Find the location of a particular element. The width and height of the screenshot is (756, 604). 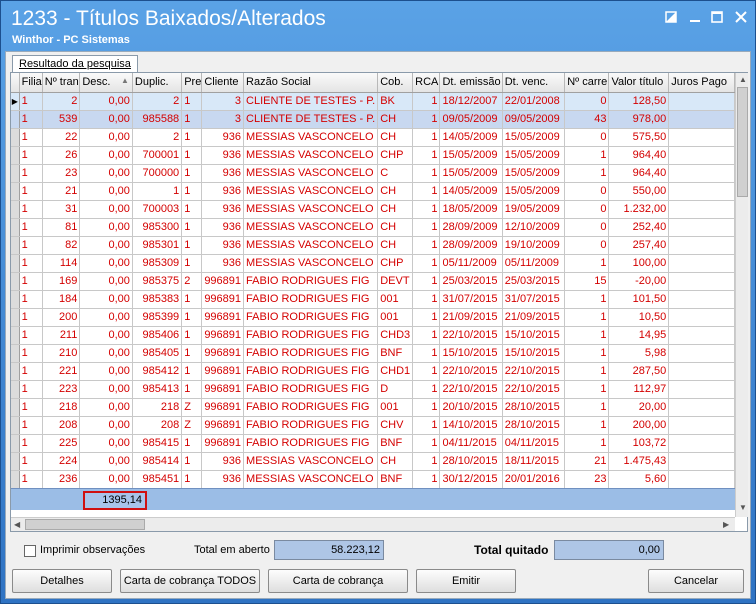

col-header: Cliente is located at coordinates (223, 83).